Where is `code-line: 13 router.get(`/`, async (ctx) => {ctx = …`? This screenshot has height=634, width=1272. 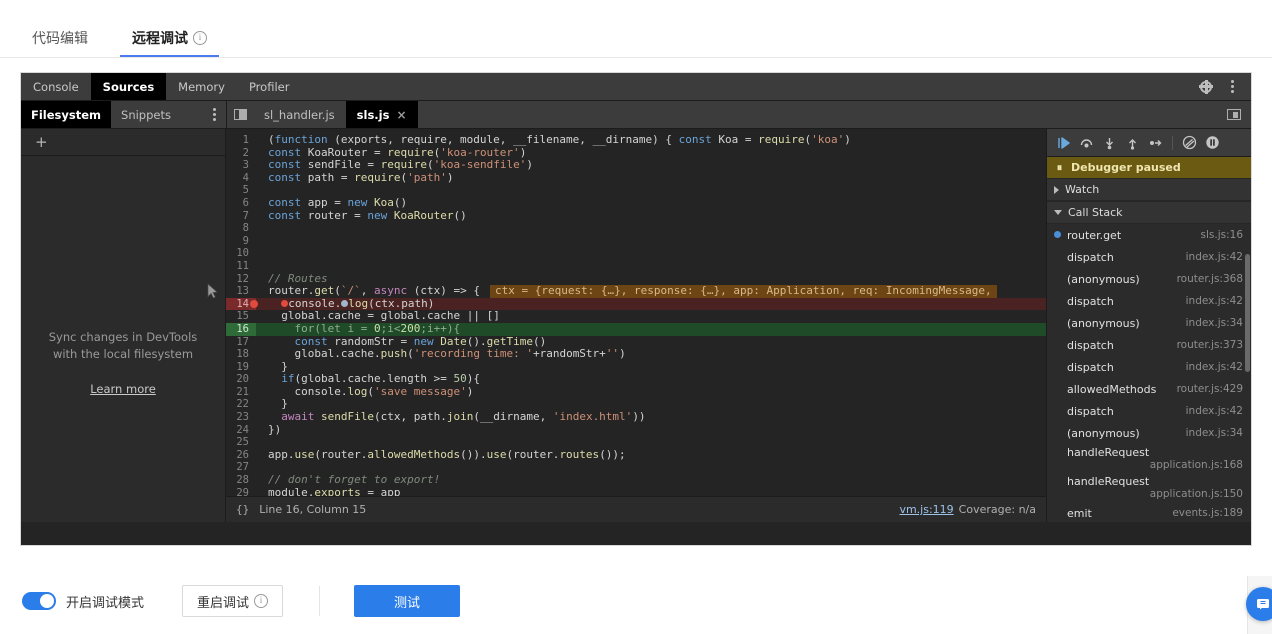
code-line: 13 router.get(`/`, async (ctx) => {ctx = … is located at coordinates (636, 291).